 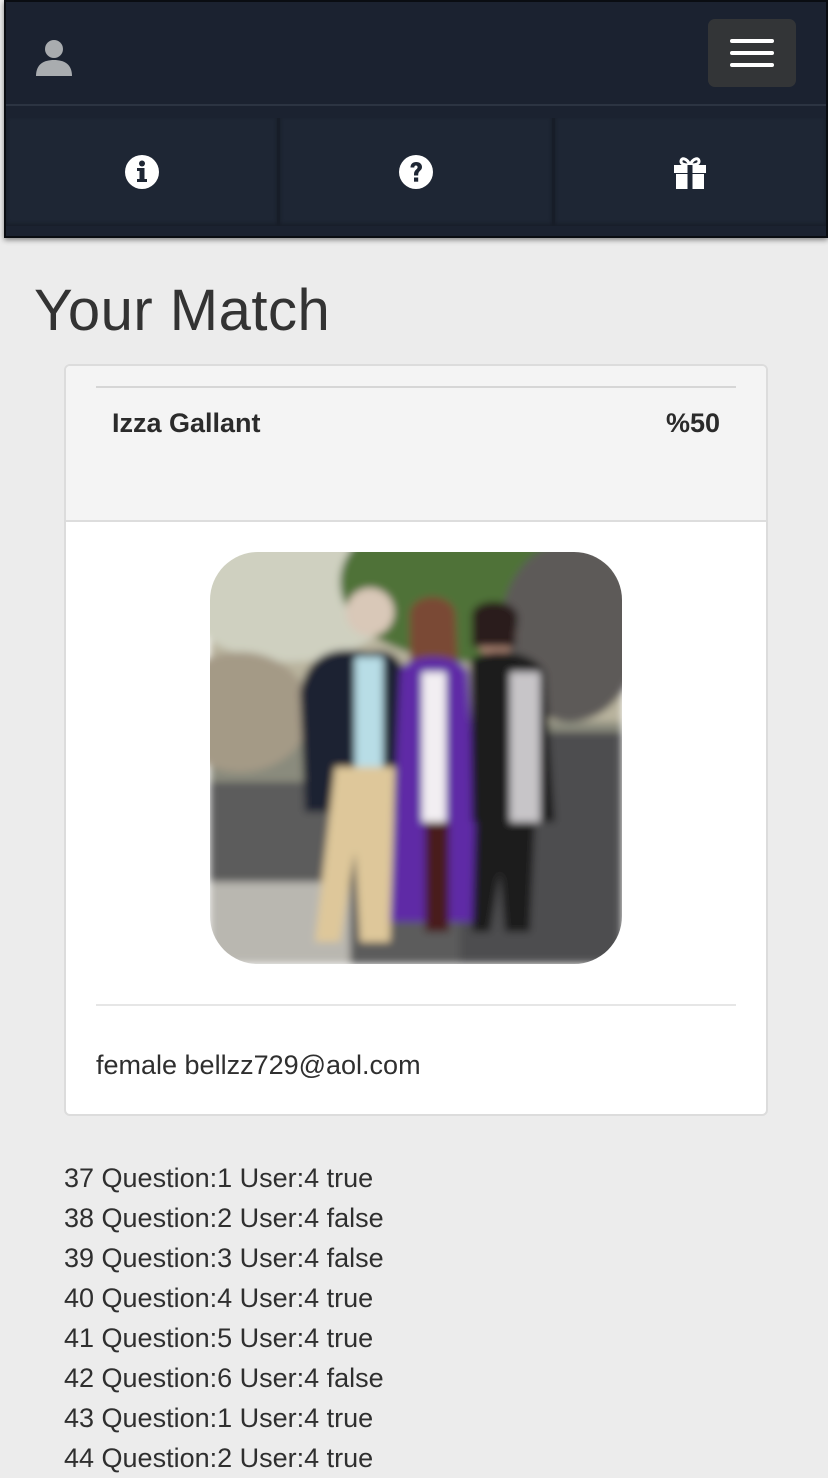 I want to click on answer-item: 40 Question:4 User:4 true, so click(x=219, y=1298).